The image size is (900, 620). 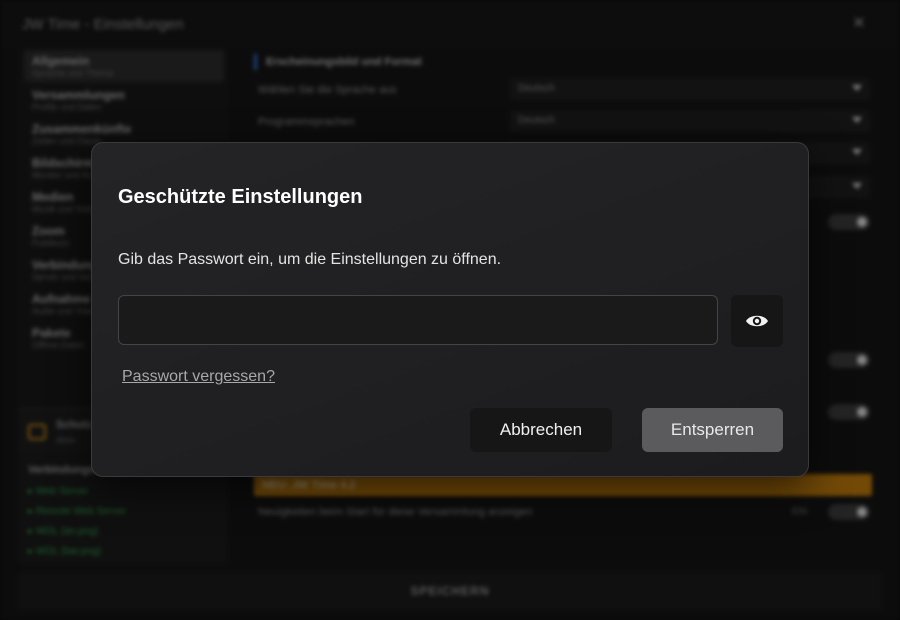 What do you see at coordinates (240, 197) in the screenshot?
I see `dialog-title: Geschützte Einstellungen` at bounding box center [240, 197].